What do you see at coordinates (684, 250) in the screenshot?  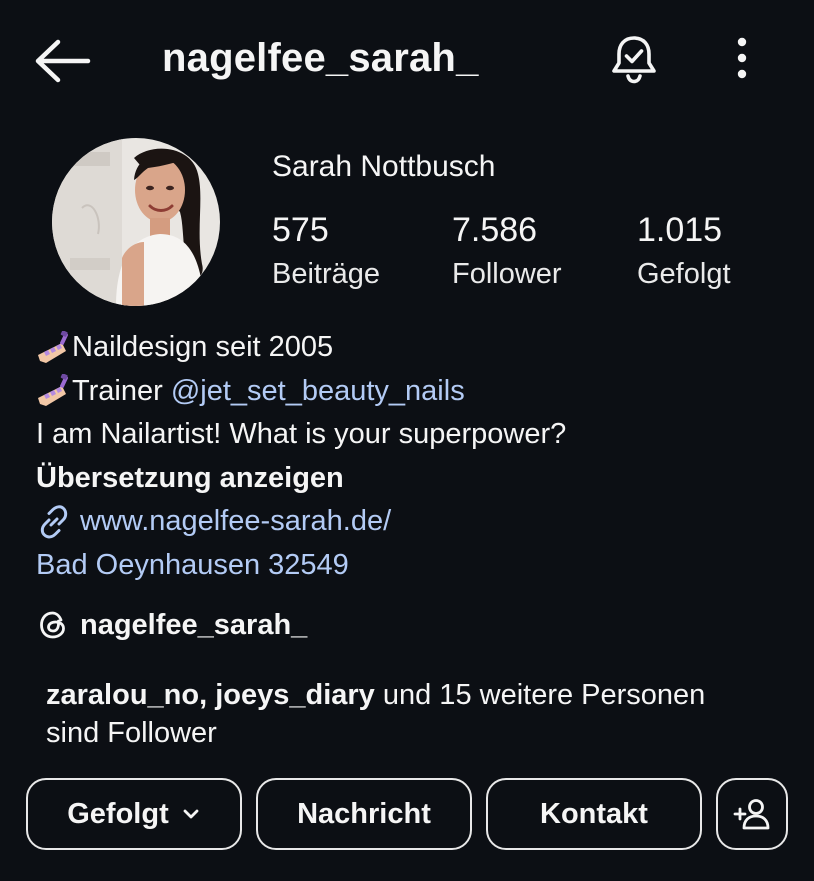 I see `following-stat: 1.015 Gefolgt` at bounding box center [684, 250].